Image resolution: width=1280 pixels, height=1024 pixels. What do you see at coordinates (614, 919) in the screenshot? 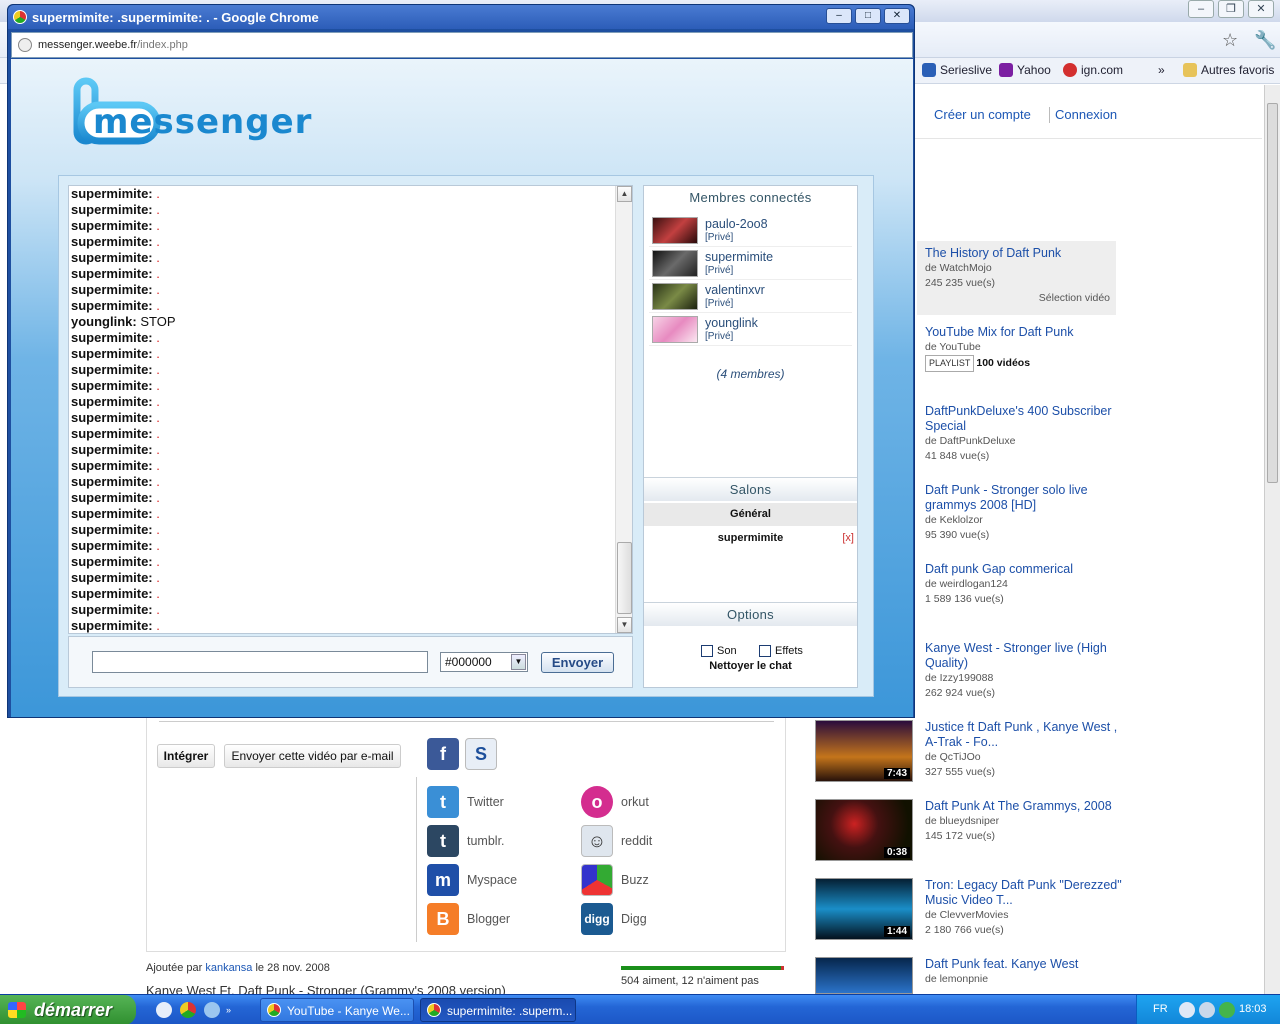
I see `share-digg: digg Digg` at bounding box center [614, 919].